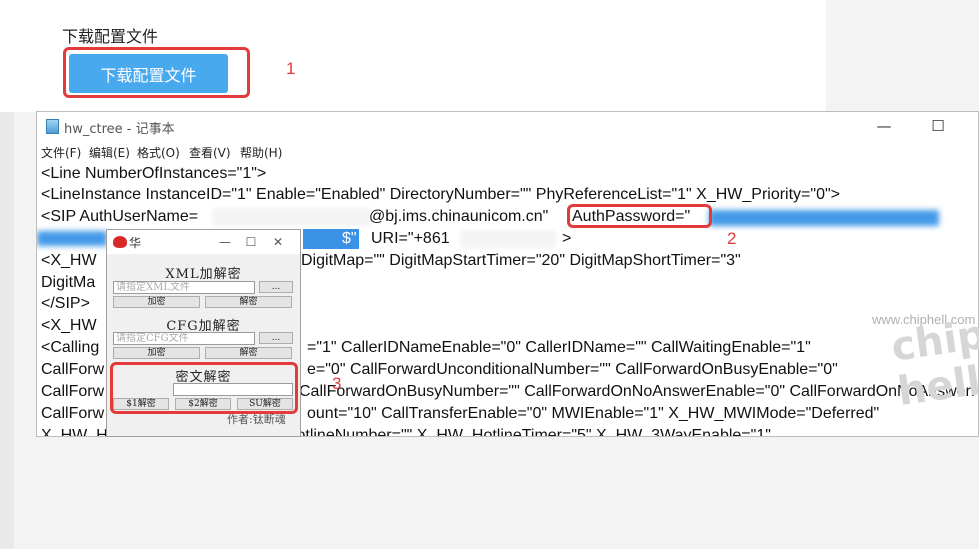 This screenshot has width=979, height=549. What do you see at coordinates (261, 152) in the screenshot?
I see `menu-help: 帮助(H)` at bounding box center [261, 152].